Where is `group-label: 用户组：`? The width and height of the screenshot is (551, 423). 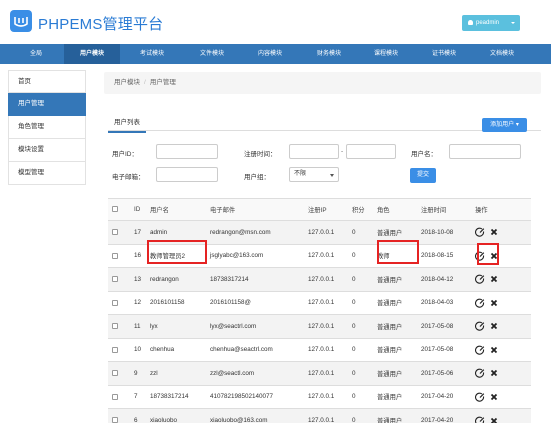 group-label: 用户组： is located at coordinates (257, 177).